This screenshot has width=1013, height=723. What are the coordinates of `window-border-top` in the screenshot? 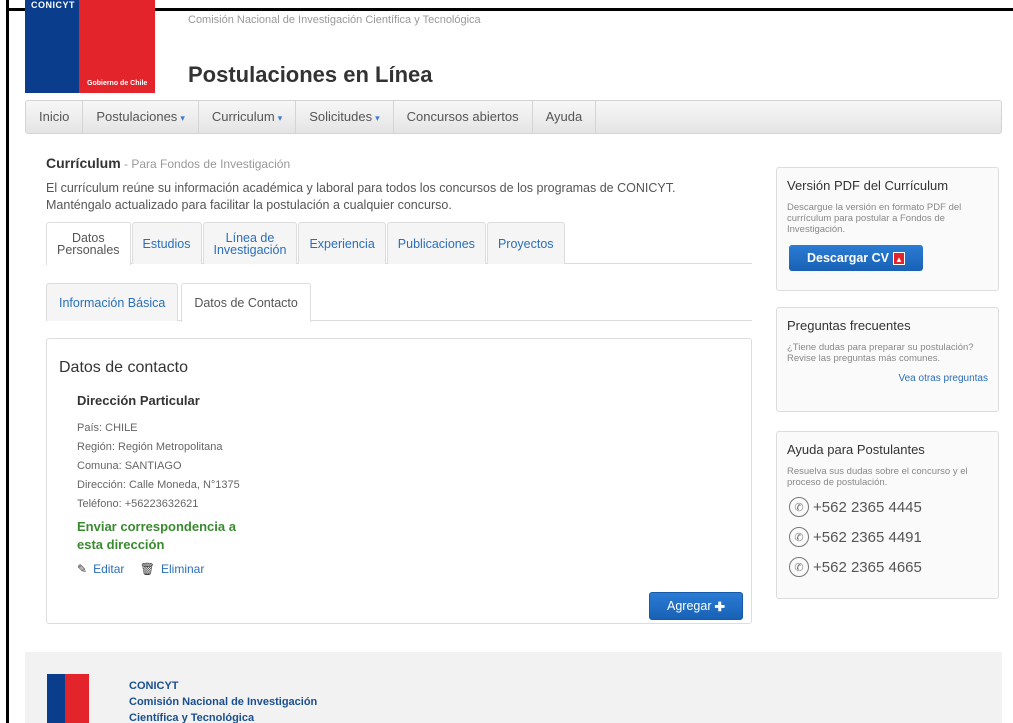 It's located at (509, 9).